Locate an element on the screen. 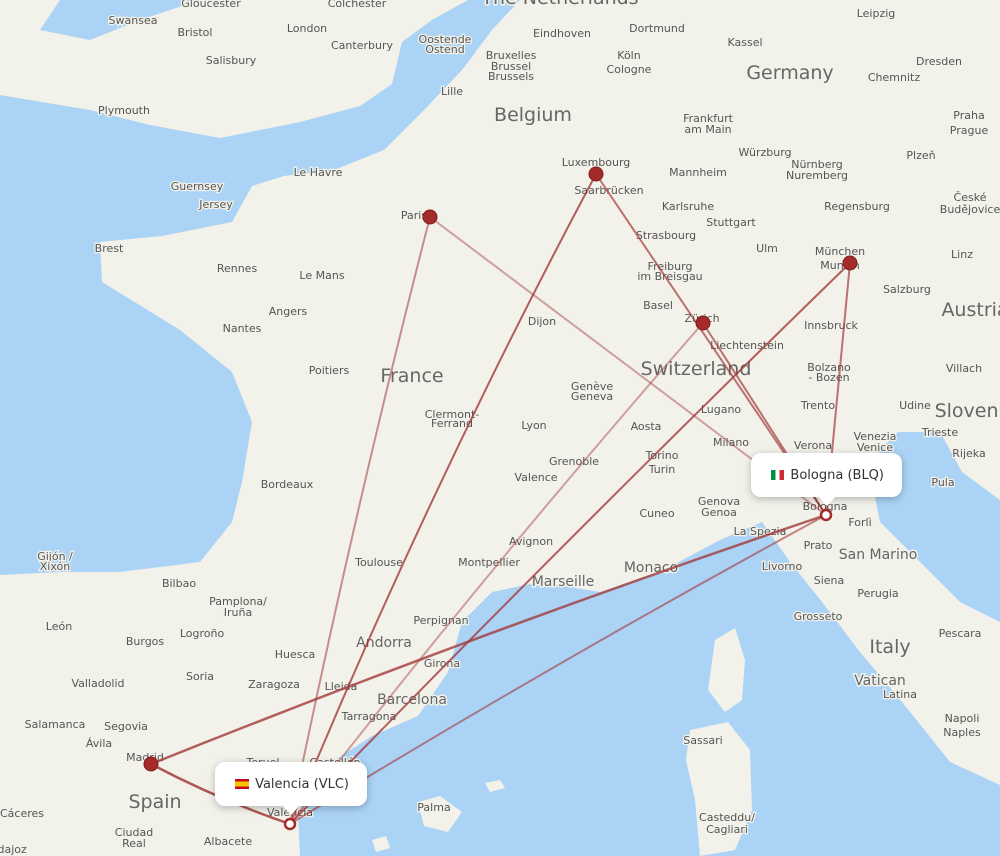  city-label: Grosseto is located at coordinates (818, 616).